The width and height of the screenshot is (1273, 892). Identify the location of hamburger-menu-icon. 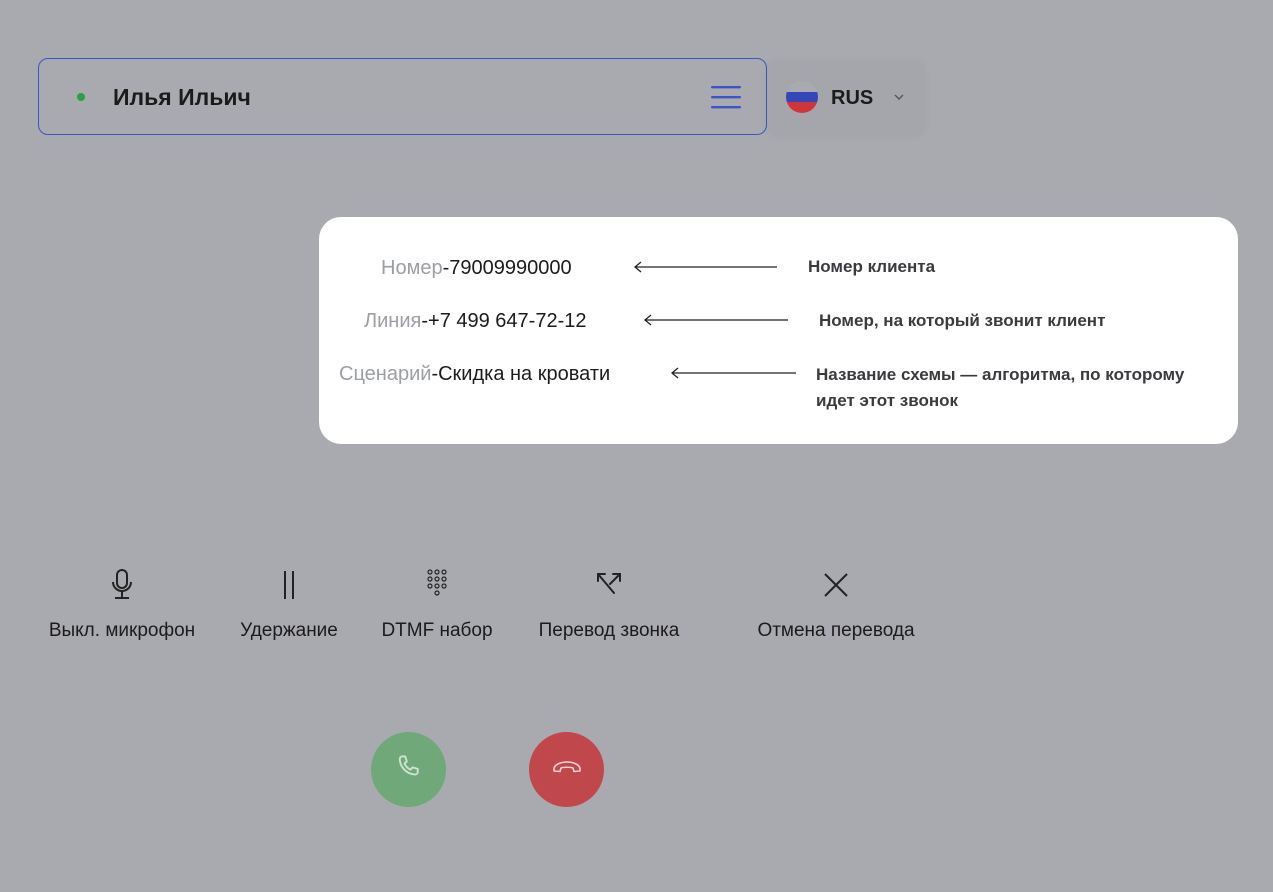
(726, 97).